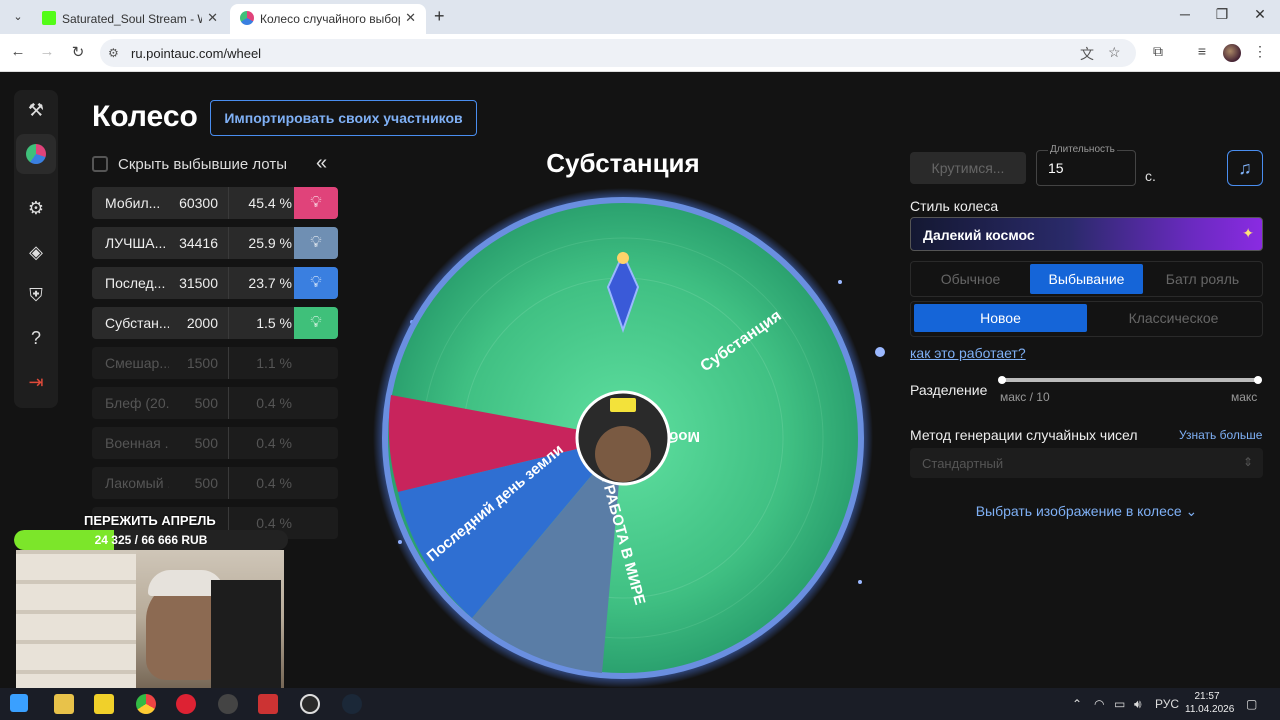  I want to click on mode-elimination: Выбывание, so click(1086, 279).